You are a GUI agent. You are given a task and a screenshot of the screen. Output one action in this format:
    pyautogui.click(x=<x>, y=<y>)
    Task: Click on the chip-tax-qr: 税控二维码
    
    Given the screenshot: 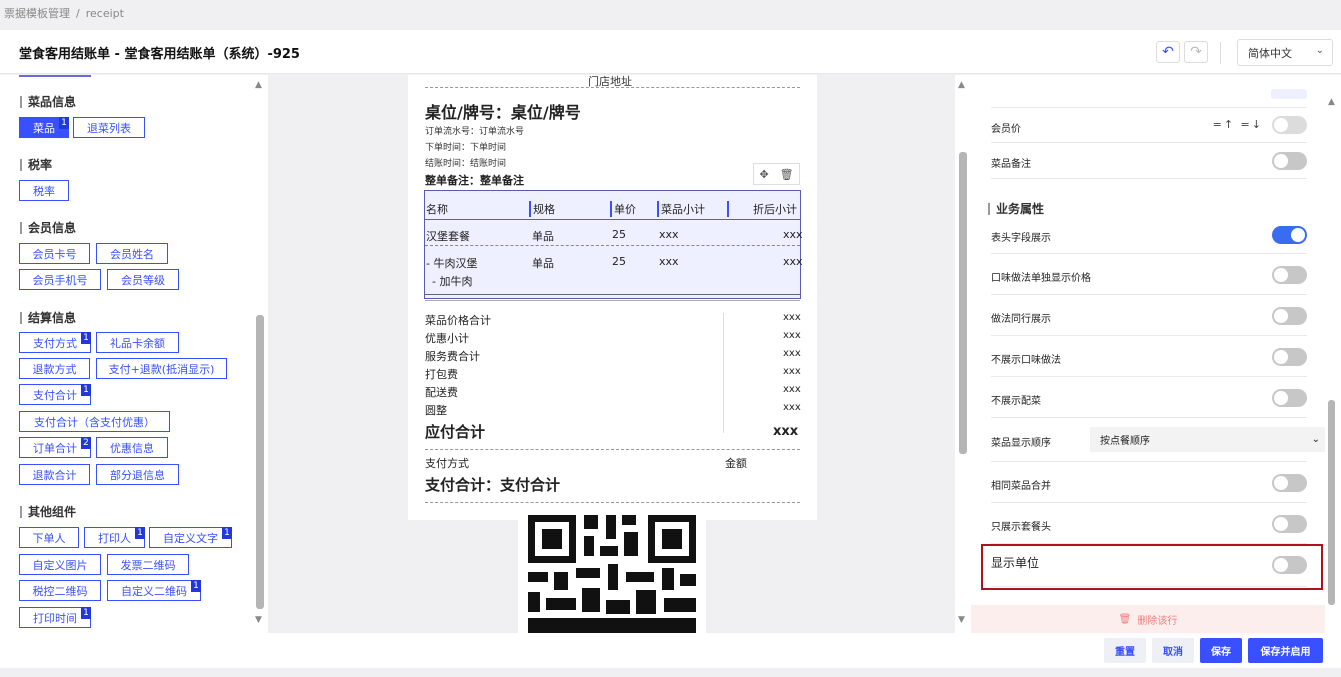 What is the action you would take?
    pyautogui.click(x=60, y=590)
    